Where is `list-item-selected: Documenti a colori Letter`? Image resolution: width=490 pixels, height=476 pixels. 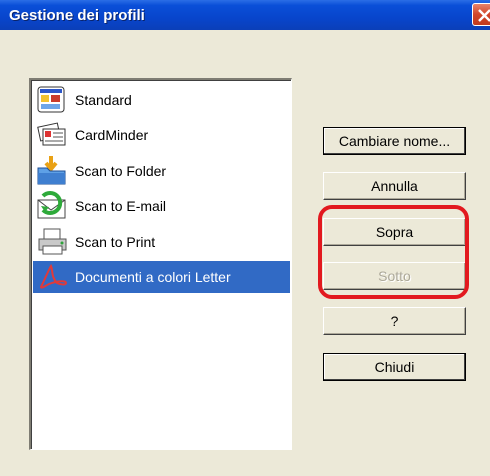
list-item-selected: Documenti a colori Letter is located at coordinates (161, 277).